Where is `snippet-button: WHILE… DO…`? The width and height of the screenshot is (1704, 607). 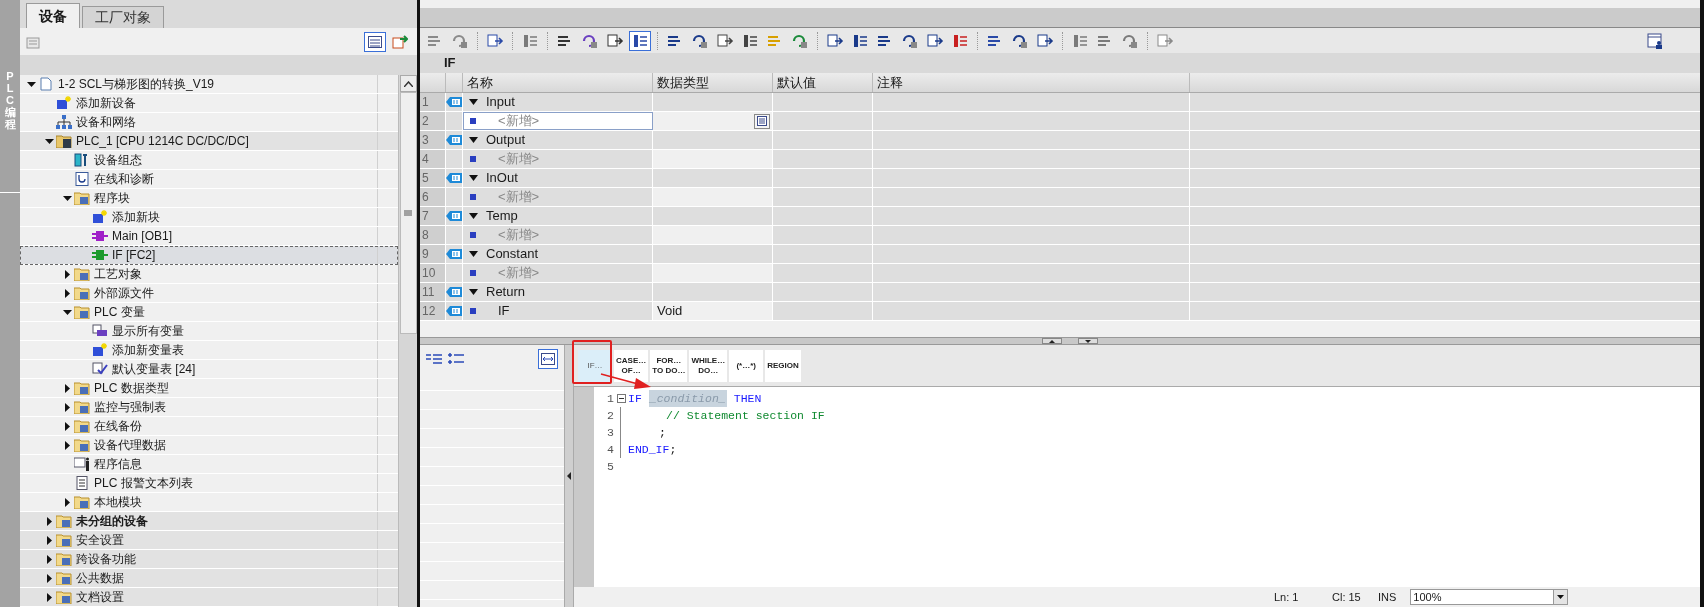 snippet-button: WHILE… DO… is located at coordinates (708, 365).